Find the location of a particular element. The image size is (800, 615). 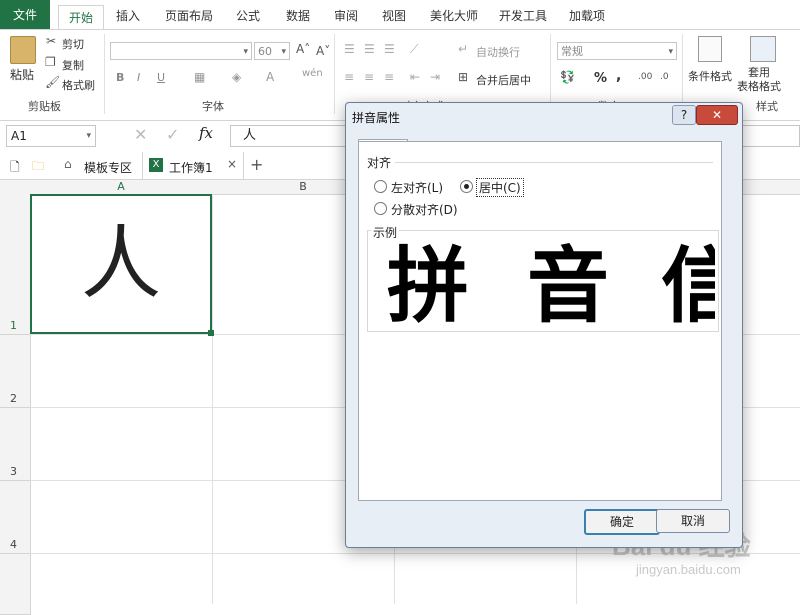

sample-char: 信 is located at coordinates (688, 285).